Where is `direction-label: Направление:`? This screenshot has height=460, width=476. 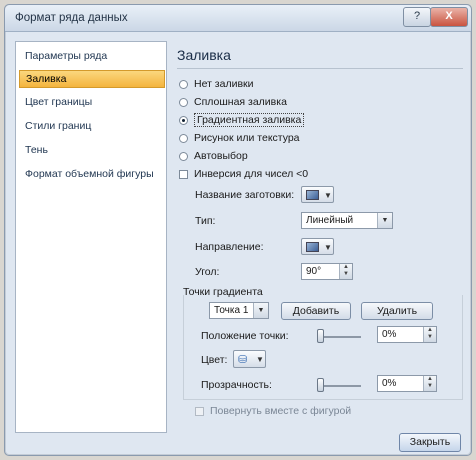 direction-label: Направление: is located at coordinates (229, 247).